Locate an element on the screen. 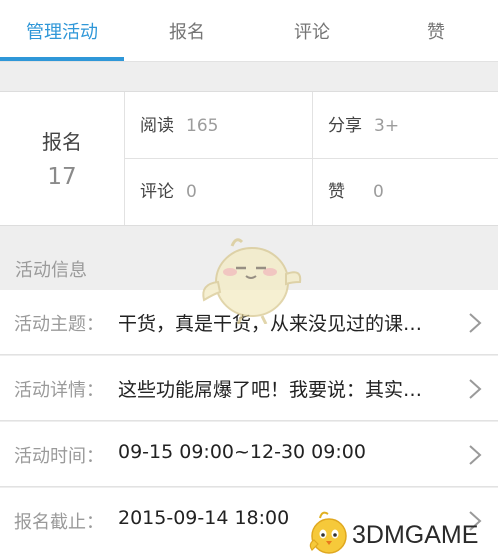 The width and height of the screenshot is (498, 559). comment-count: 0 is located at coordinates (191, 192).